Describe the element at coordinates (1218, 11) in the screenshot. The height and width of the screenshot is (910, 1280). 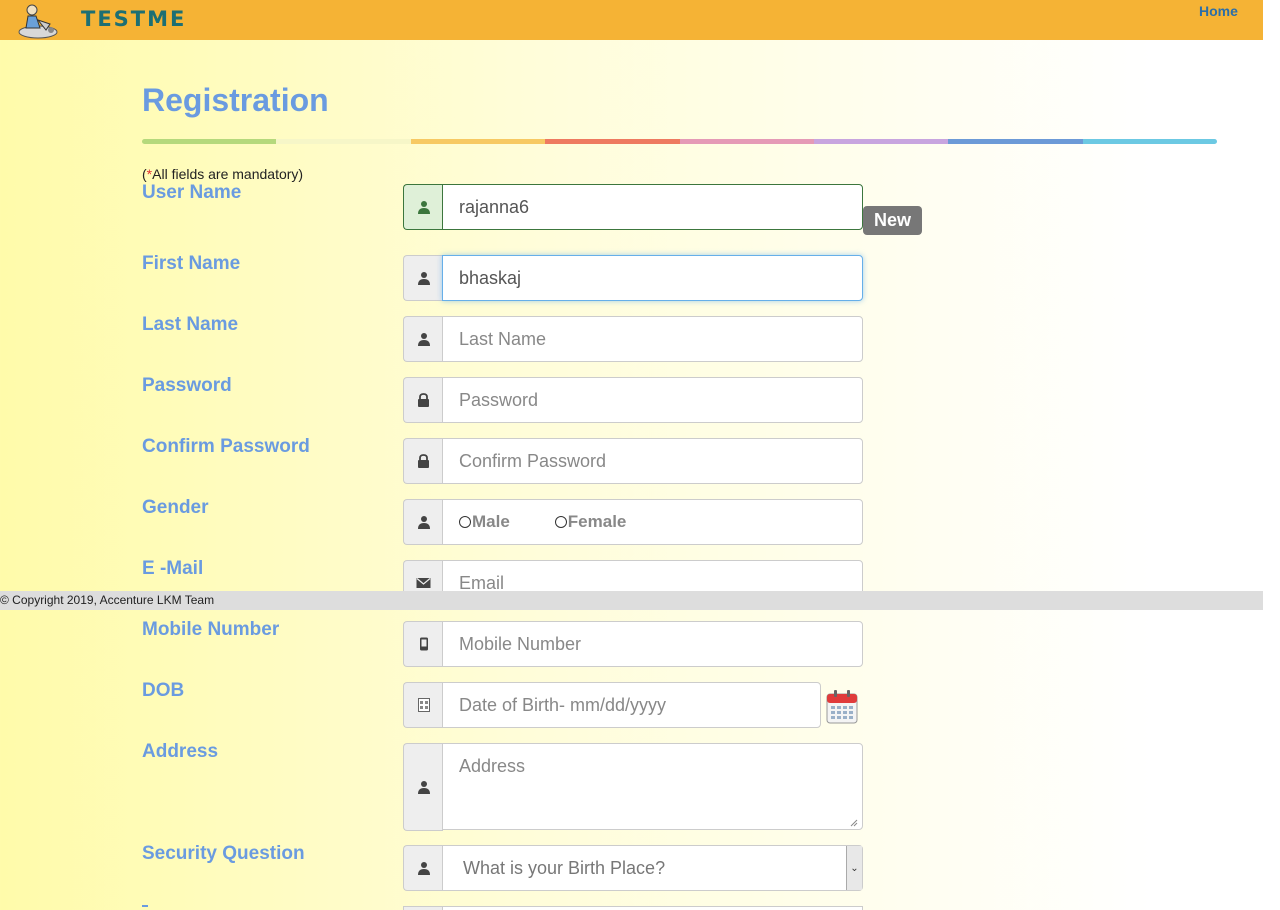
I see `home-link: Home` at that location.